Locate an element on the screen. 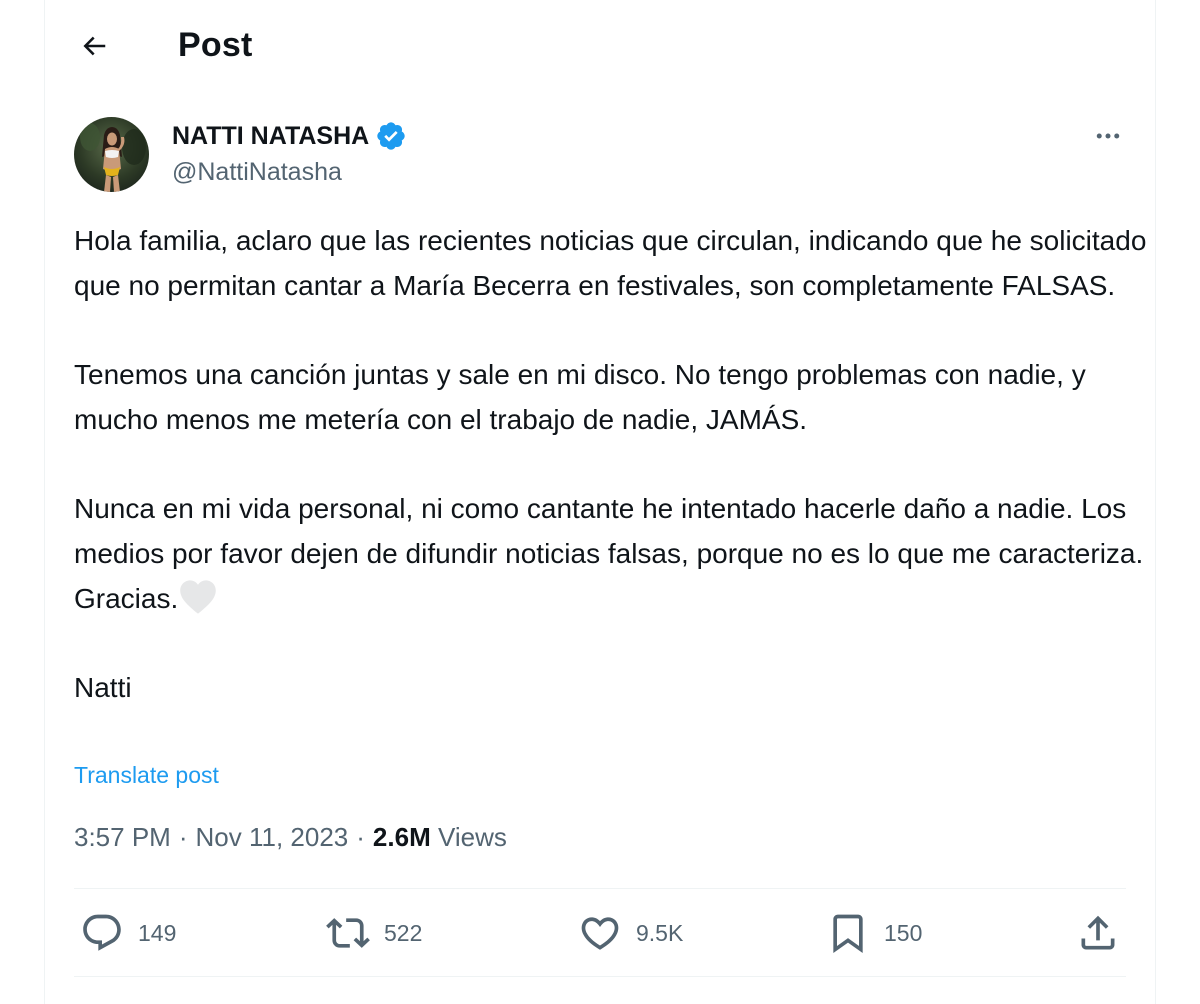 The image size is (1200, 1004). heart-icon is located at coordinates (600, 933).